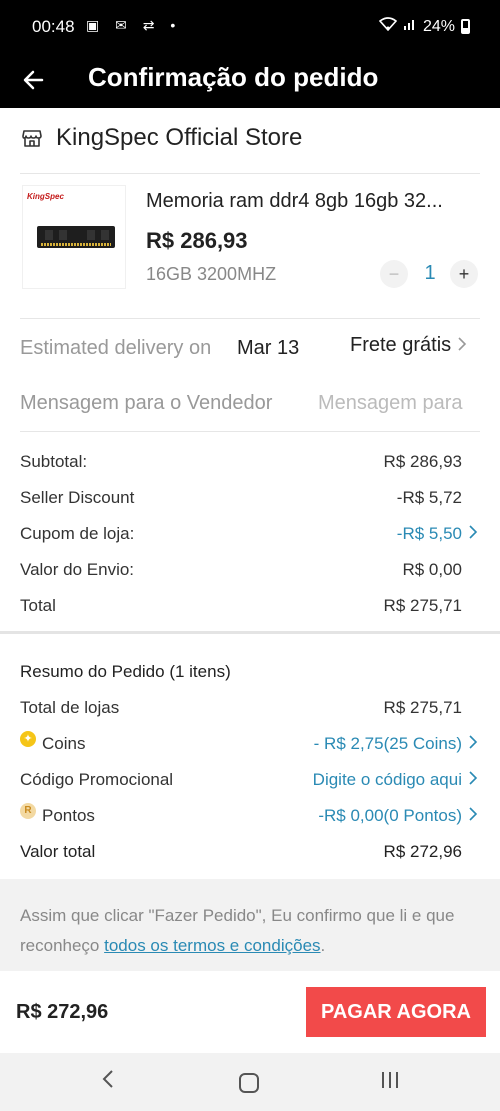 This screenshot has height=1111, width=500. I want to click on delivery-date: Mar 13, so click(268, 348).